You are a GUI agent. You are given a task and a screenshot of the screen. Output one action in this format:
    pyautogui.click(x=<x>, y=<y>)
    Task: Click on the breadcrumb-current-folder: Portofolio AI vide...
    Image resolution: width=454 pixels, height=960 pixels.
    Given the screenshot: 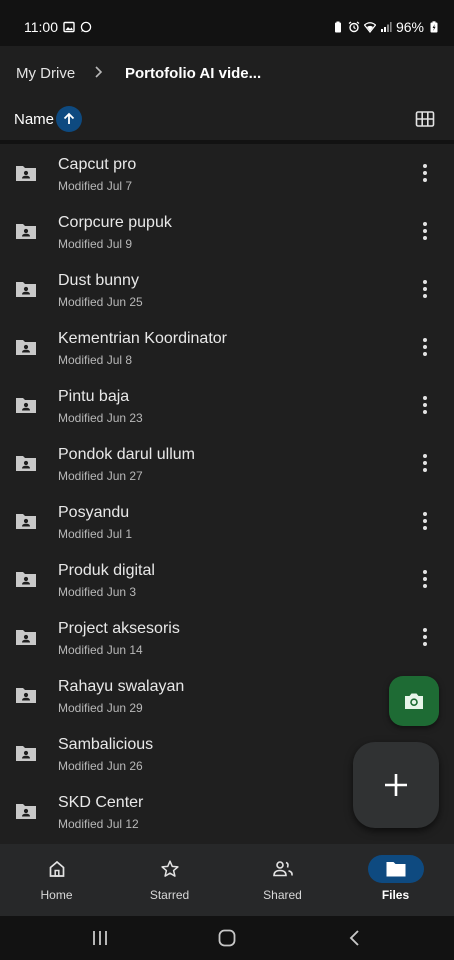 What is the action you would take?
    pyautogui.click(x=193, y=73)
    